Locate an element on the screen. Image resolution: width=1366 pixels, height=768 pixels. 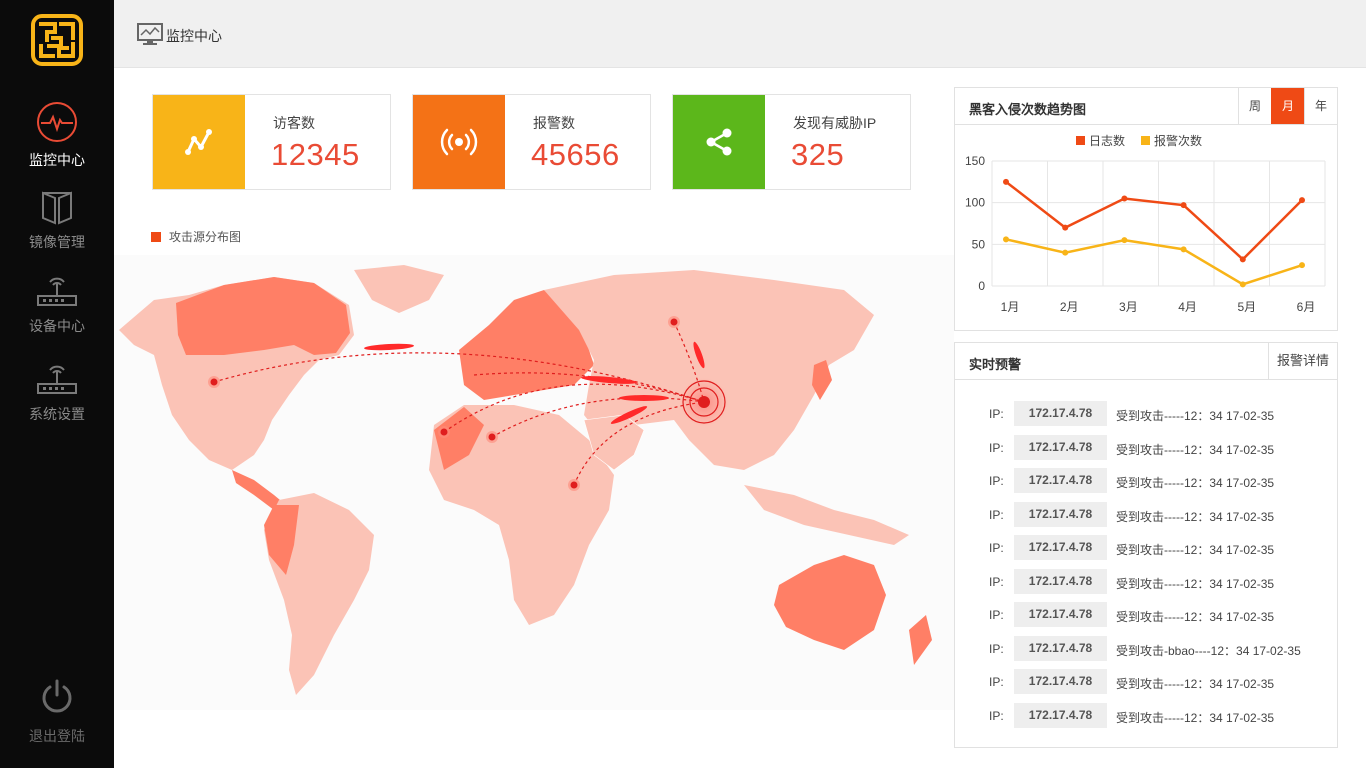
sidebar: 监控中心 镜像管理 设备中心 系统设置 退出登陆 is located at coordinates (57, 384).